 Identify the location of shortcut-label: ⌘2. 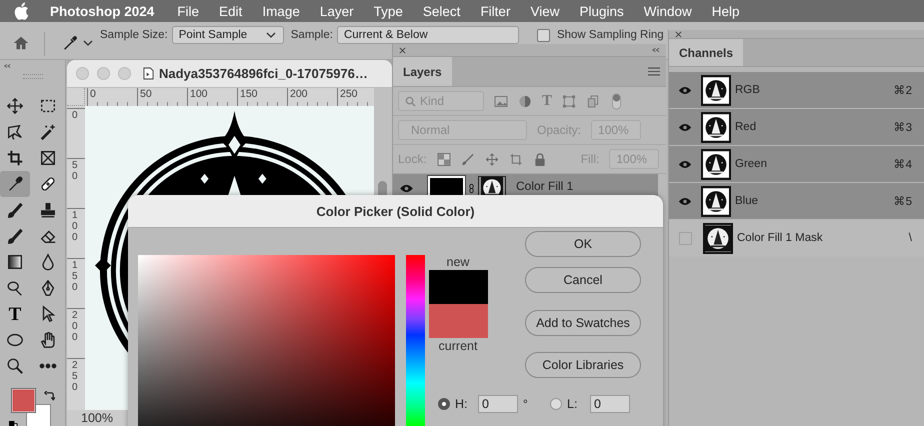
(903, 90).